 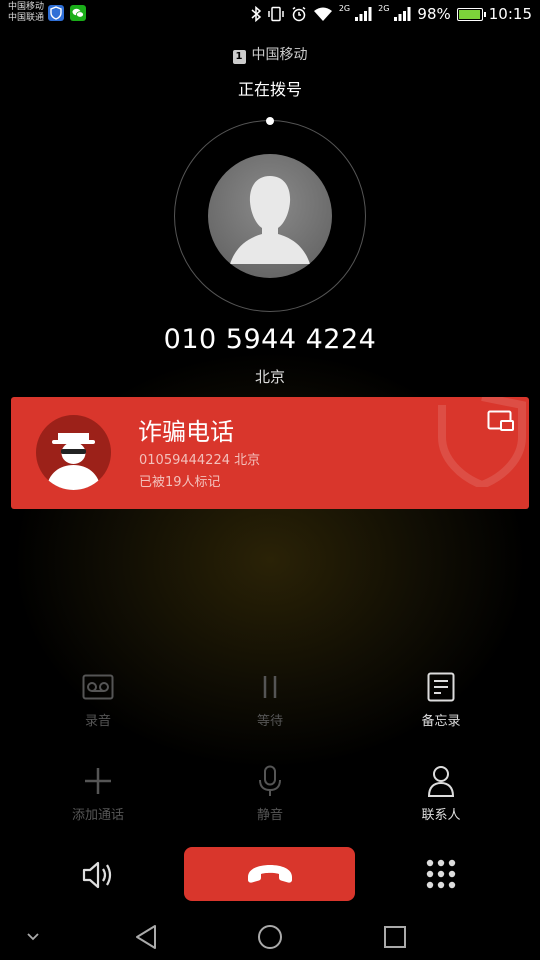 What do you see at coordinates (434, 14) in the screenshot?
I see `battery-percent: 98%` at bounding box center [434, 14].